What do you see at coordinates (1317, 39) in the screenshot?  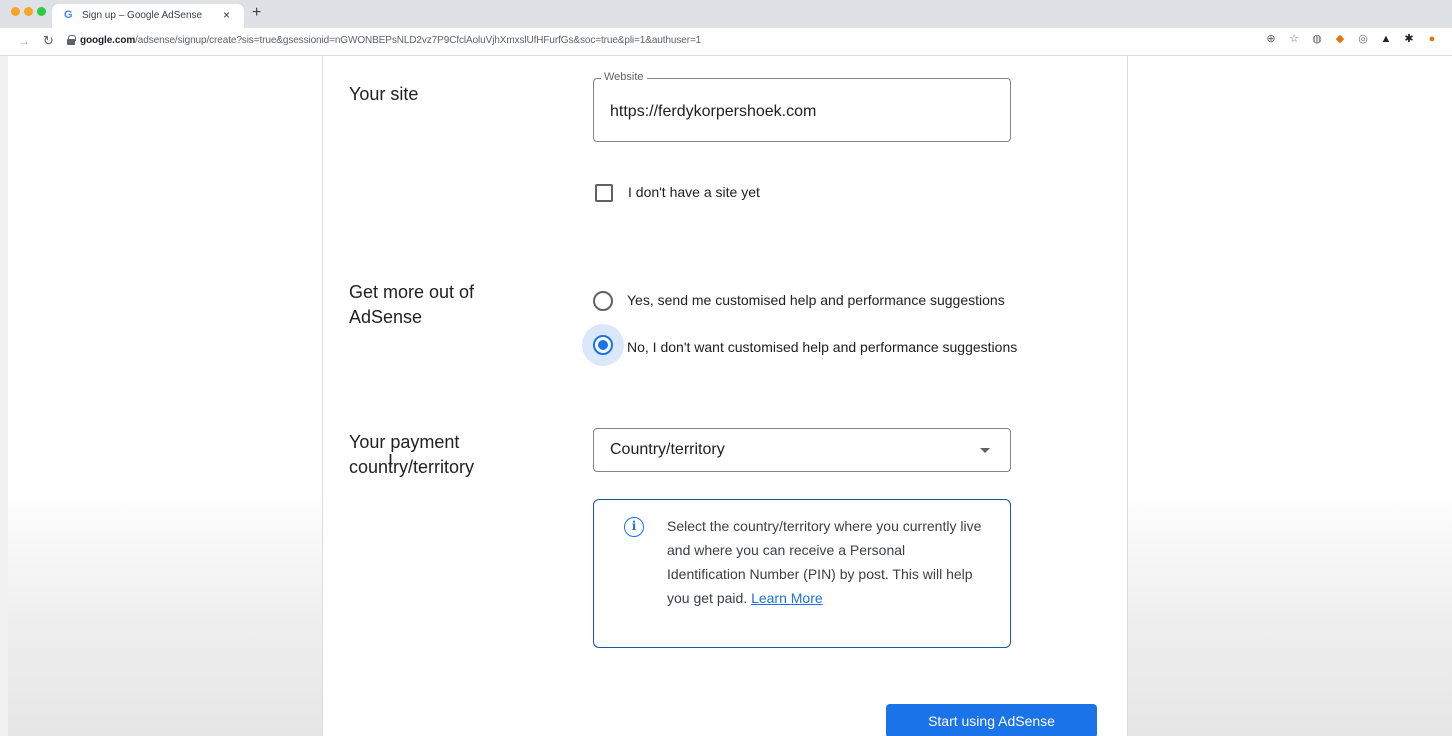 I see `extension-icon-1: ◍` at bounding box center [1317, 39].